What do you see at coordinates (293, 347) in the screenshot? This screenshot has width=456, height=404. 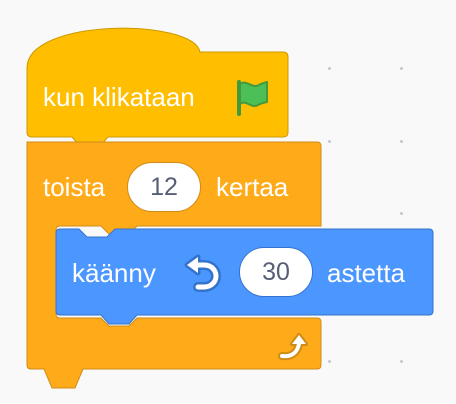 I see `loop-arrow-icon` at bounding box center [293, 347].